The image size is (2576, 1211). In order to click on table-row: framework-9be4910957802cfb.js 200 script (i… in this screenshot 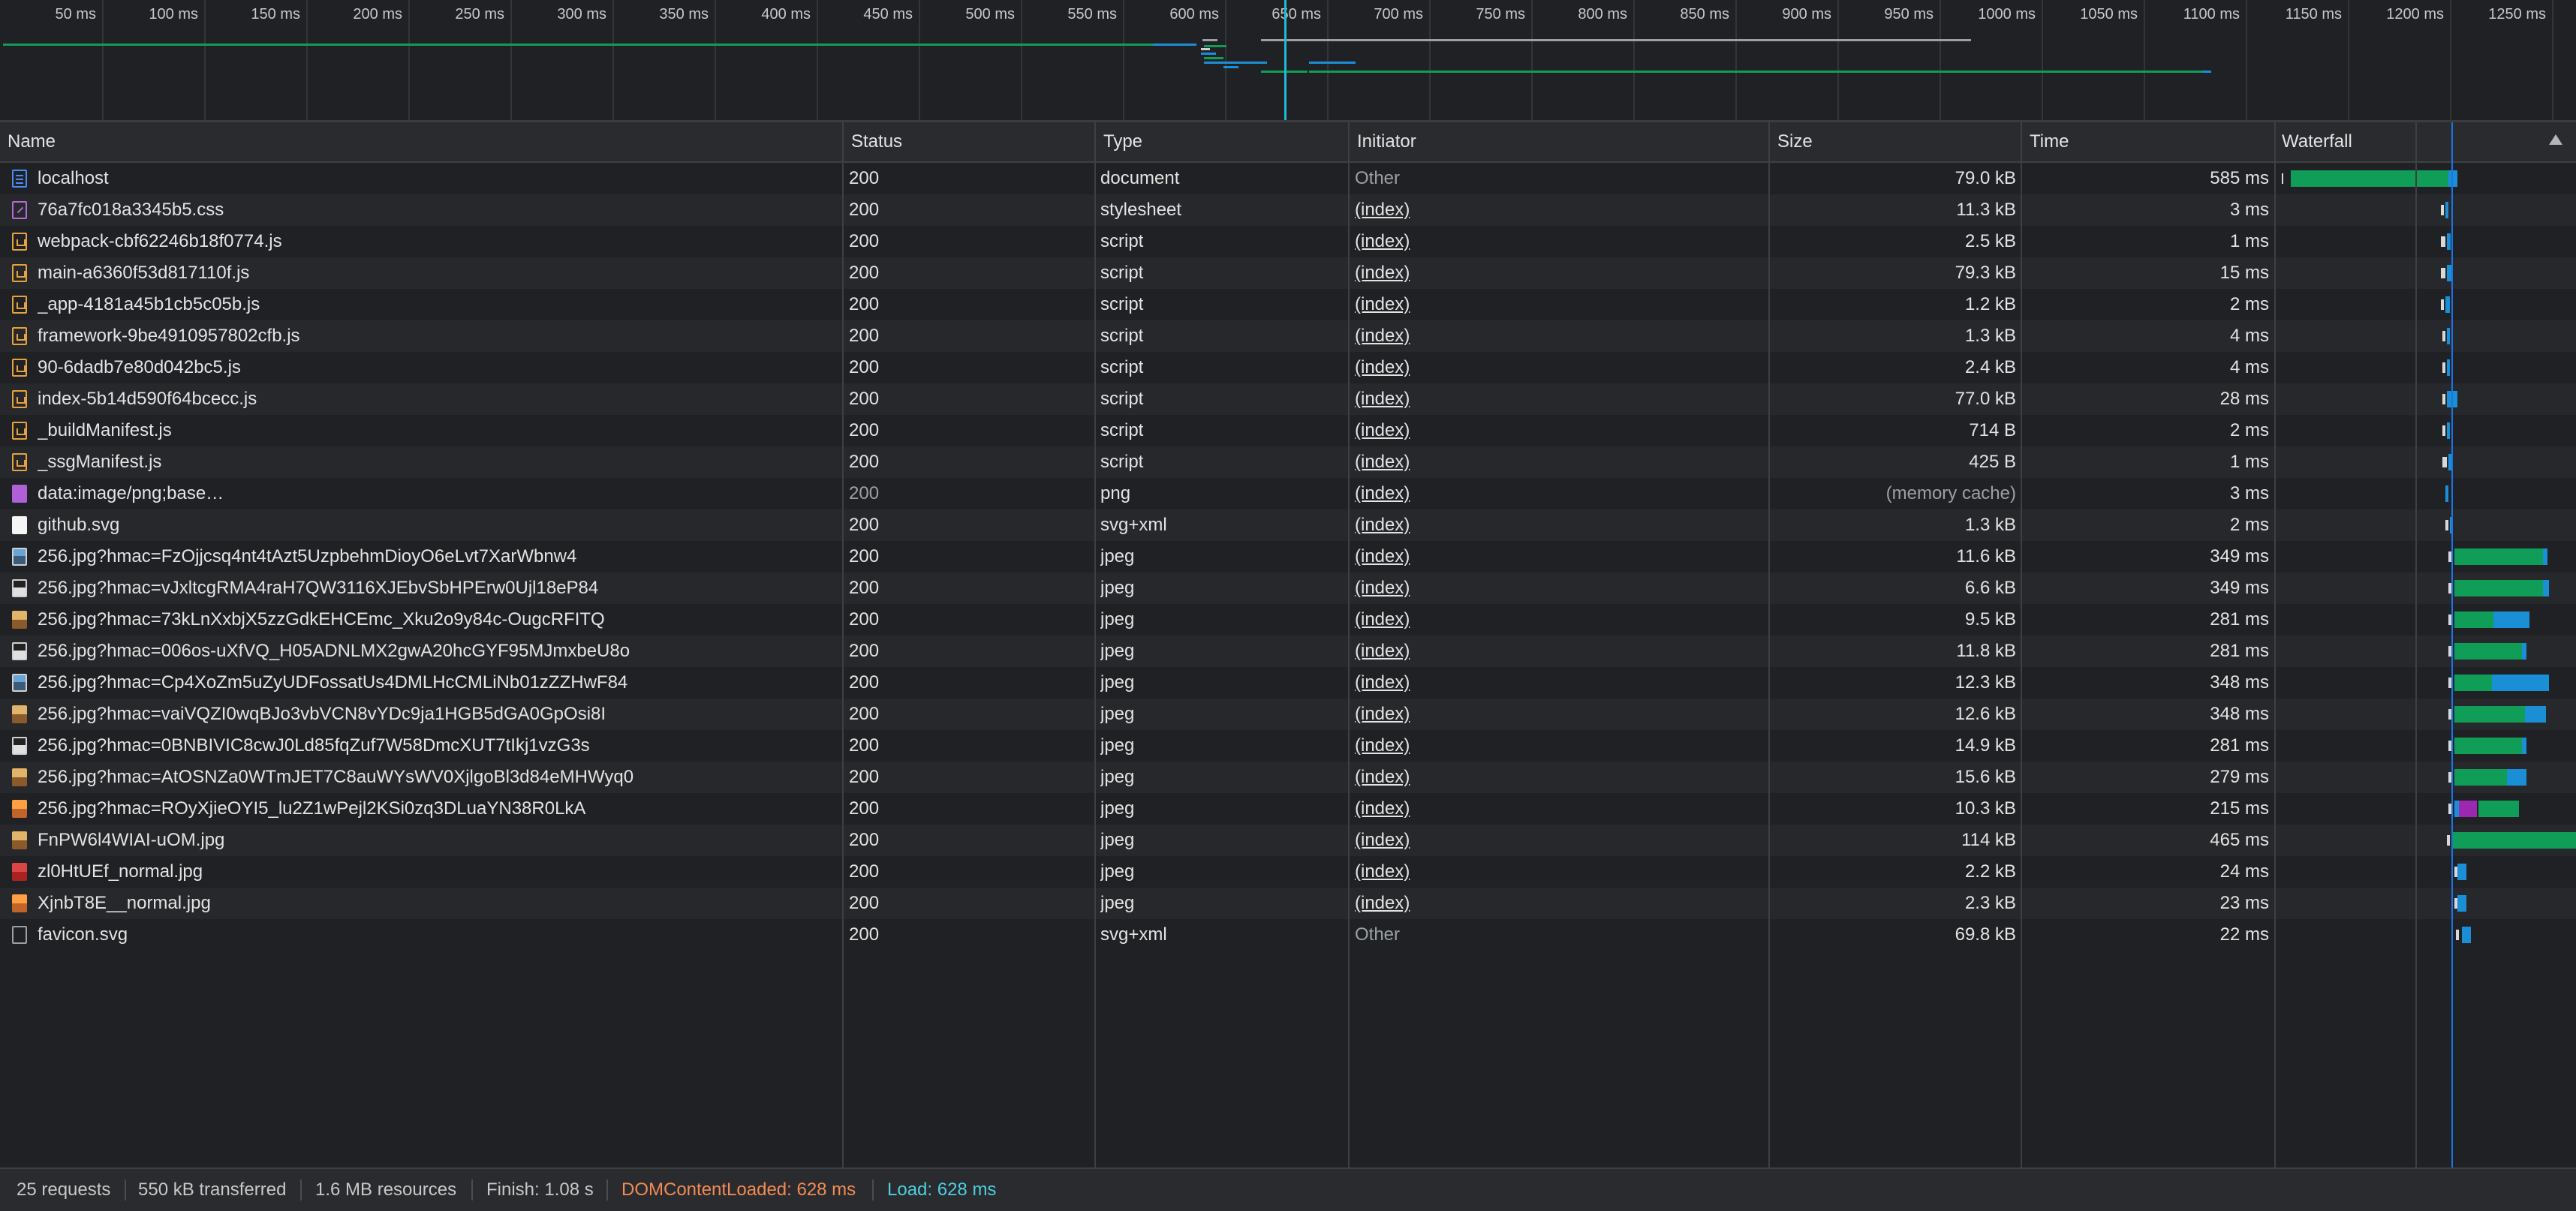, I will do `click(1288, 336)`.